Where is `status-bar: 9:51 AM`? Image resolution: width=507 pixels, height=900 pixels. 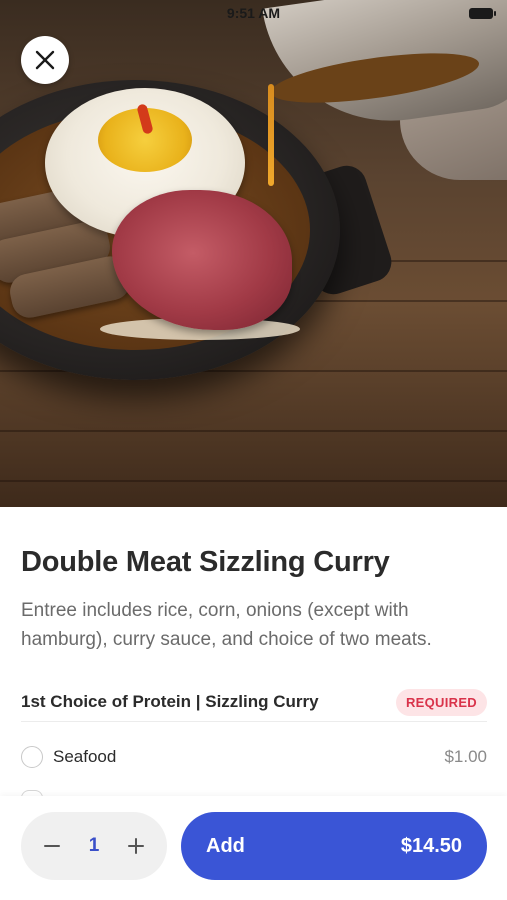 status-bar: 9:51 AM is located at coordinates (253, 13).